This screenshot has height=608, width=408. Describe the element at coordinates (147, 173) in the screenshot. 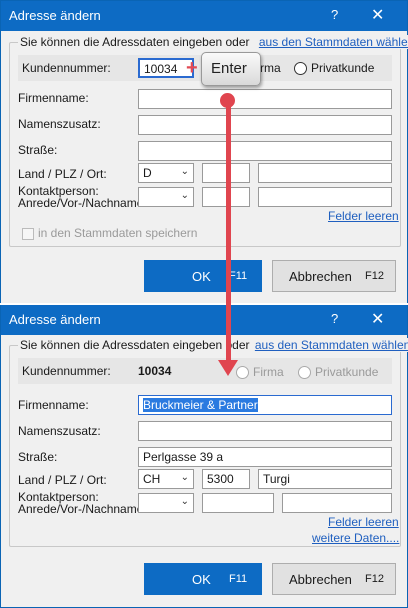

I see `land-value: D` at that location.